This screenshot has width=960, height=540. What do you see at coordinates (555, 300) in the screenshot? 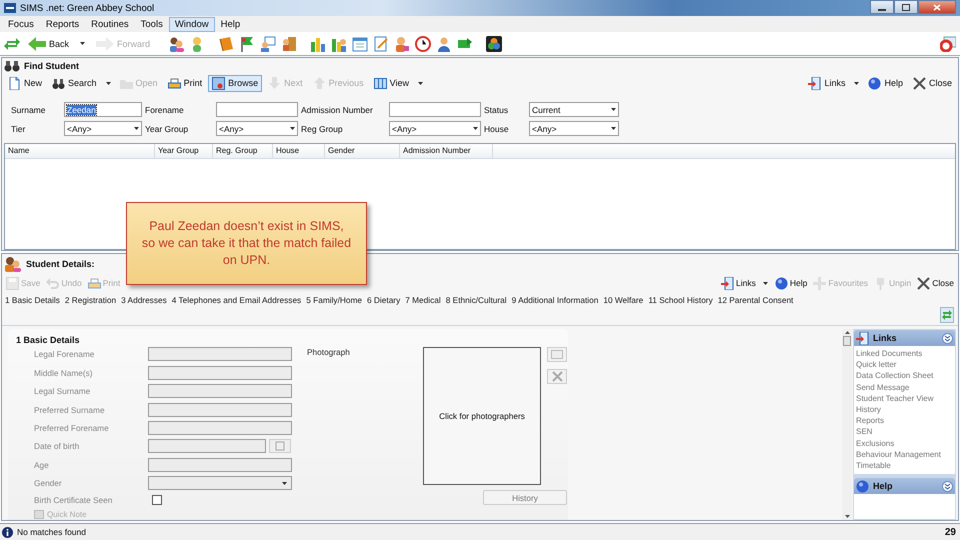
I see `section-link: 9 Additional Information` at bounding box center [555, 300].